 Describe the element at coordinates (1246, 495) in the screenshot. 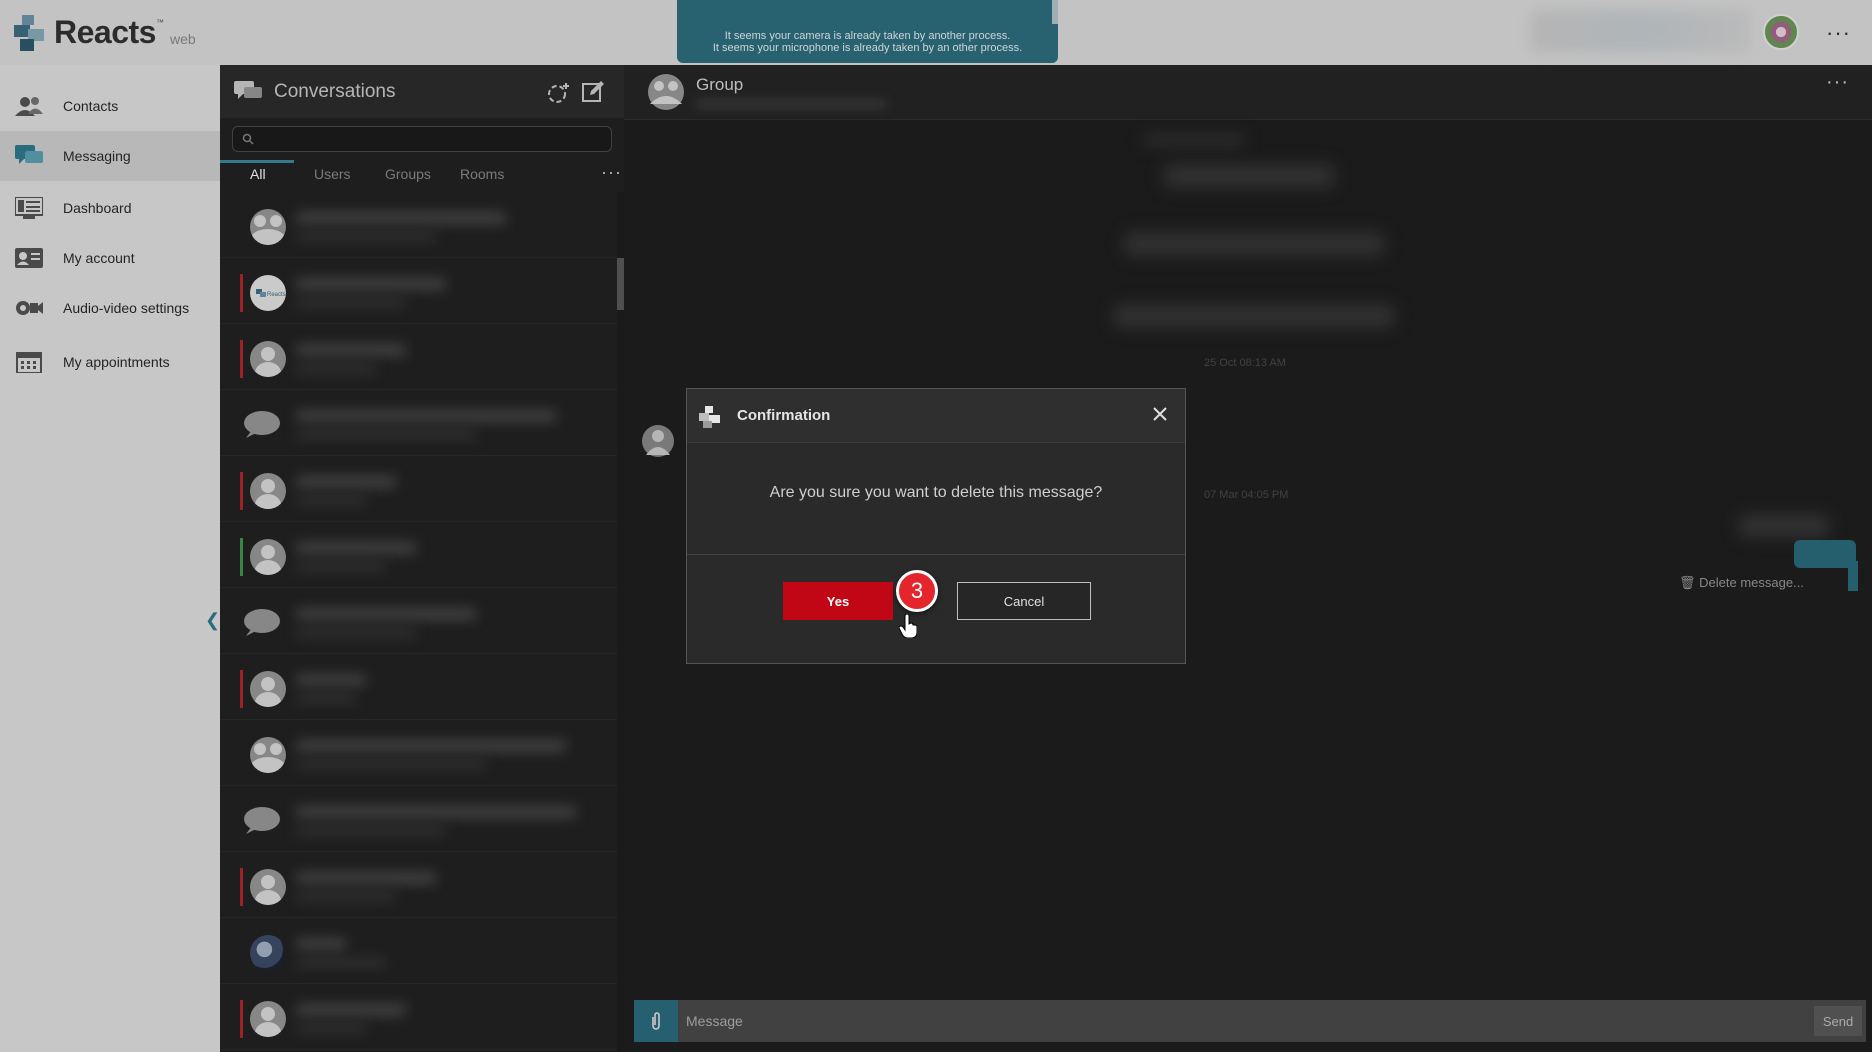

I see `message-timestamp: 07 Mar 04:05 PM` at that location.